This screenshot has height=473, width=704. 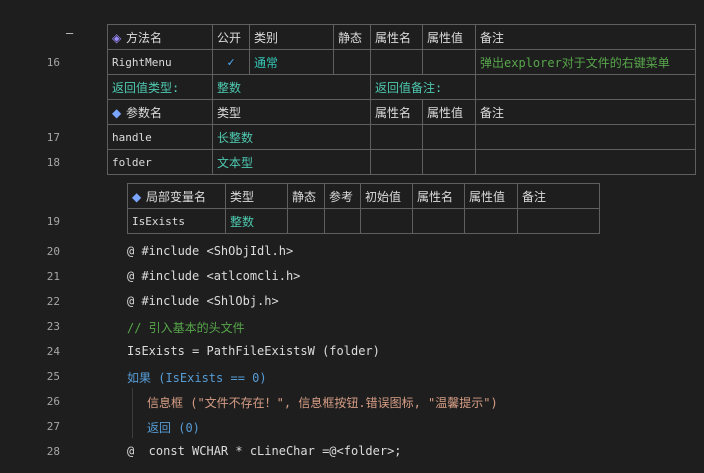 What do you see at coordinates (449, 62) in the screenshot?
I see `attr-value-cell` at bounding box center [449, 62].